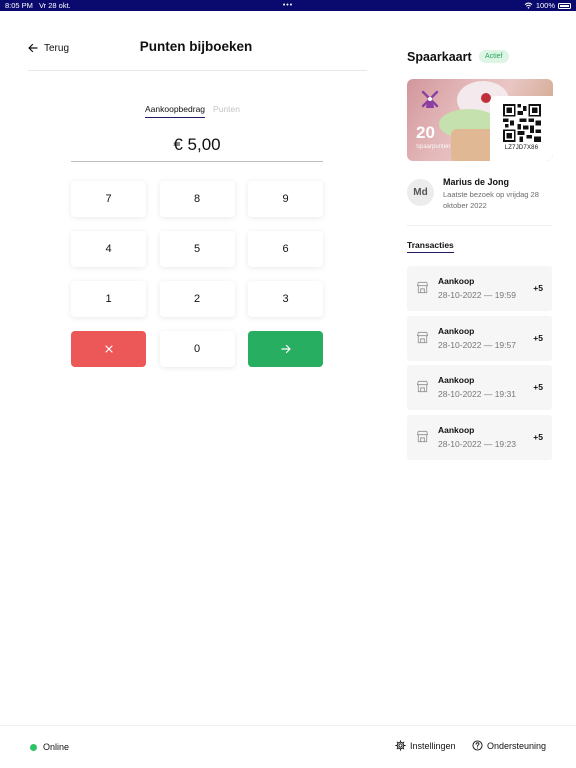 This screenshot has height=768, width=576. I want to click on transaction-date: 28-10-2022 — 19:31, so click(477, 394).